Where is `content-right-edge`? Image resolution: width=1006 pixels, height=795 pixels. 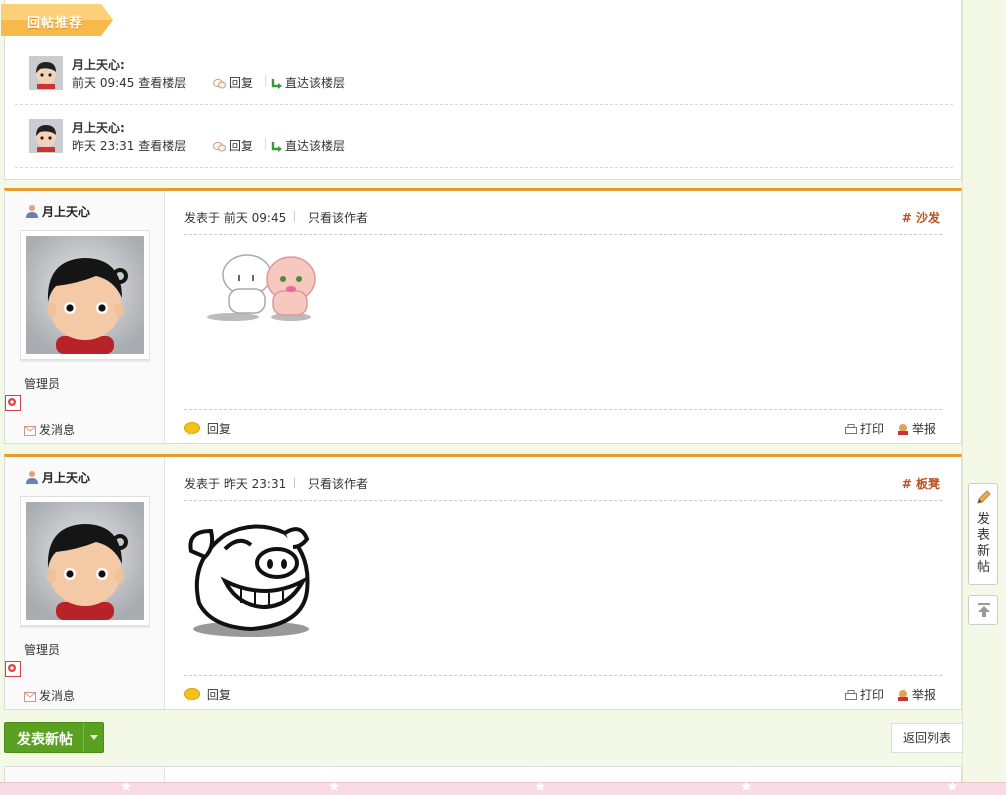
content-right-edge is located at coordinates (962, 391).